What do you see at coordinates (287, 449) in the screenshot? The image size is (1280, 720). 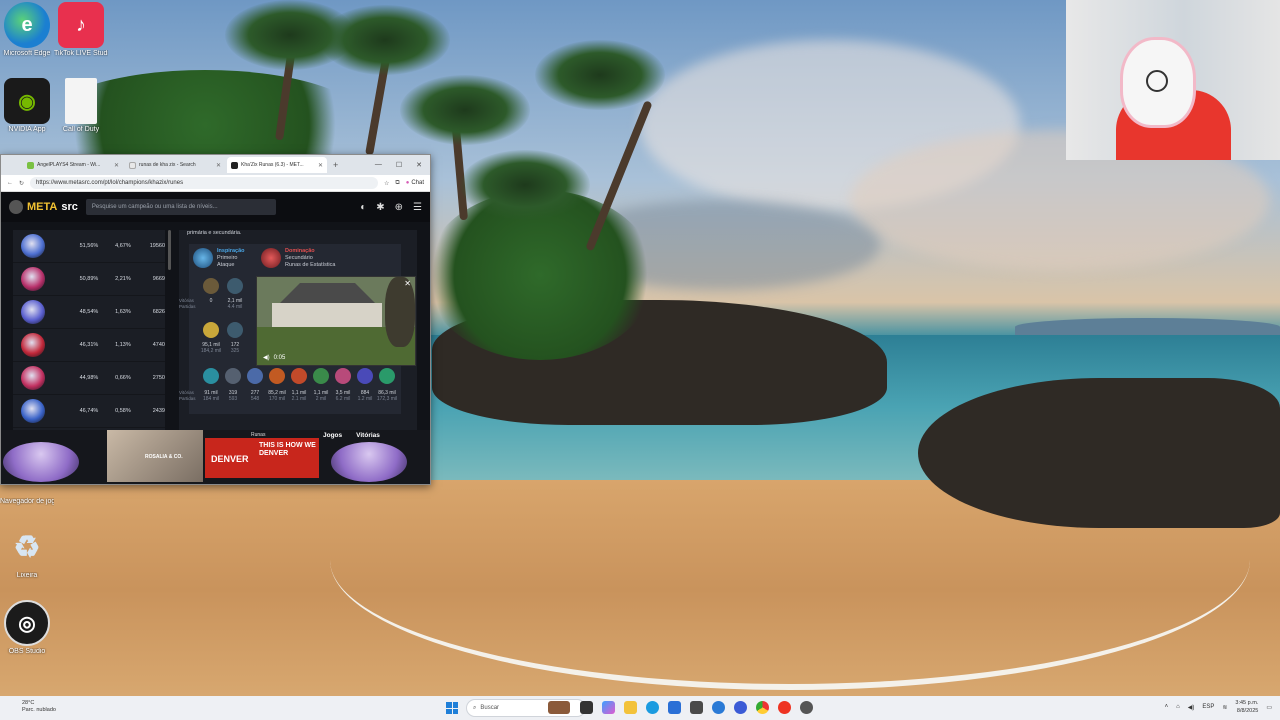 I see `ad-denver-big: THIS IS HOW WE DENVER` at bounding box center [287, 449].